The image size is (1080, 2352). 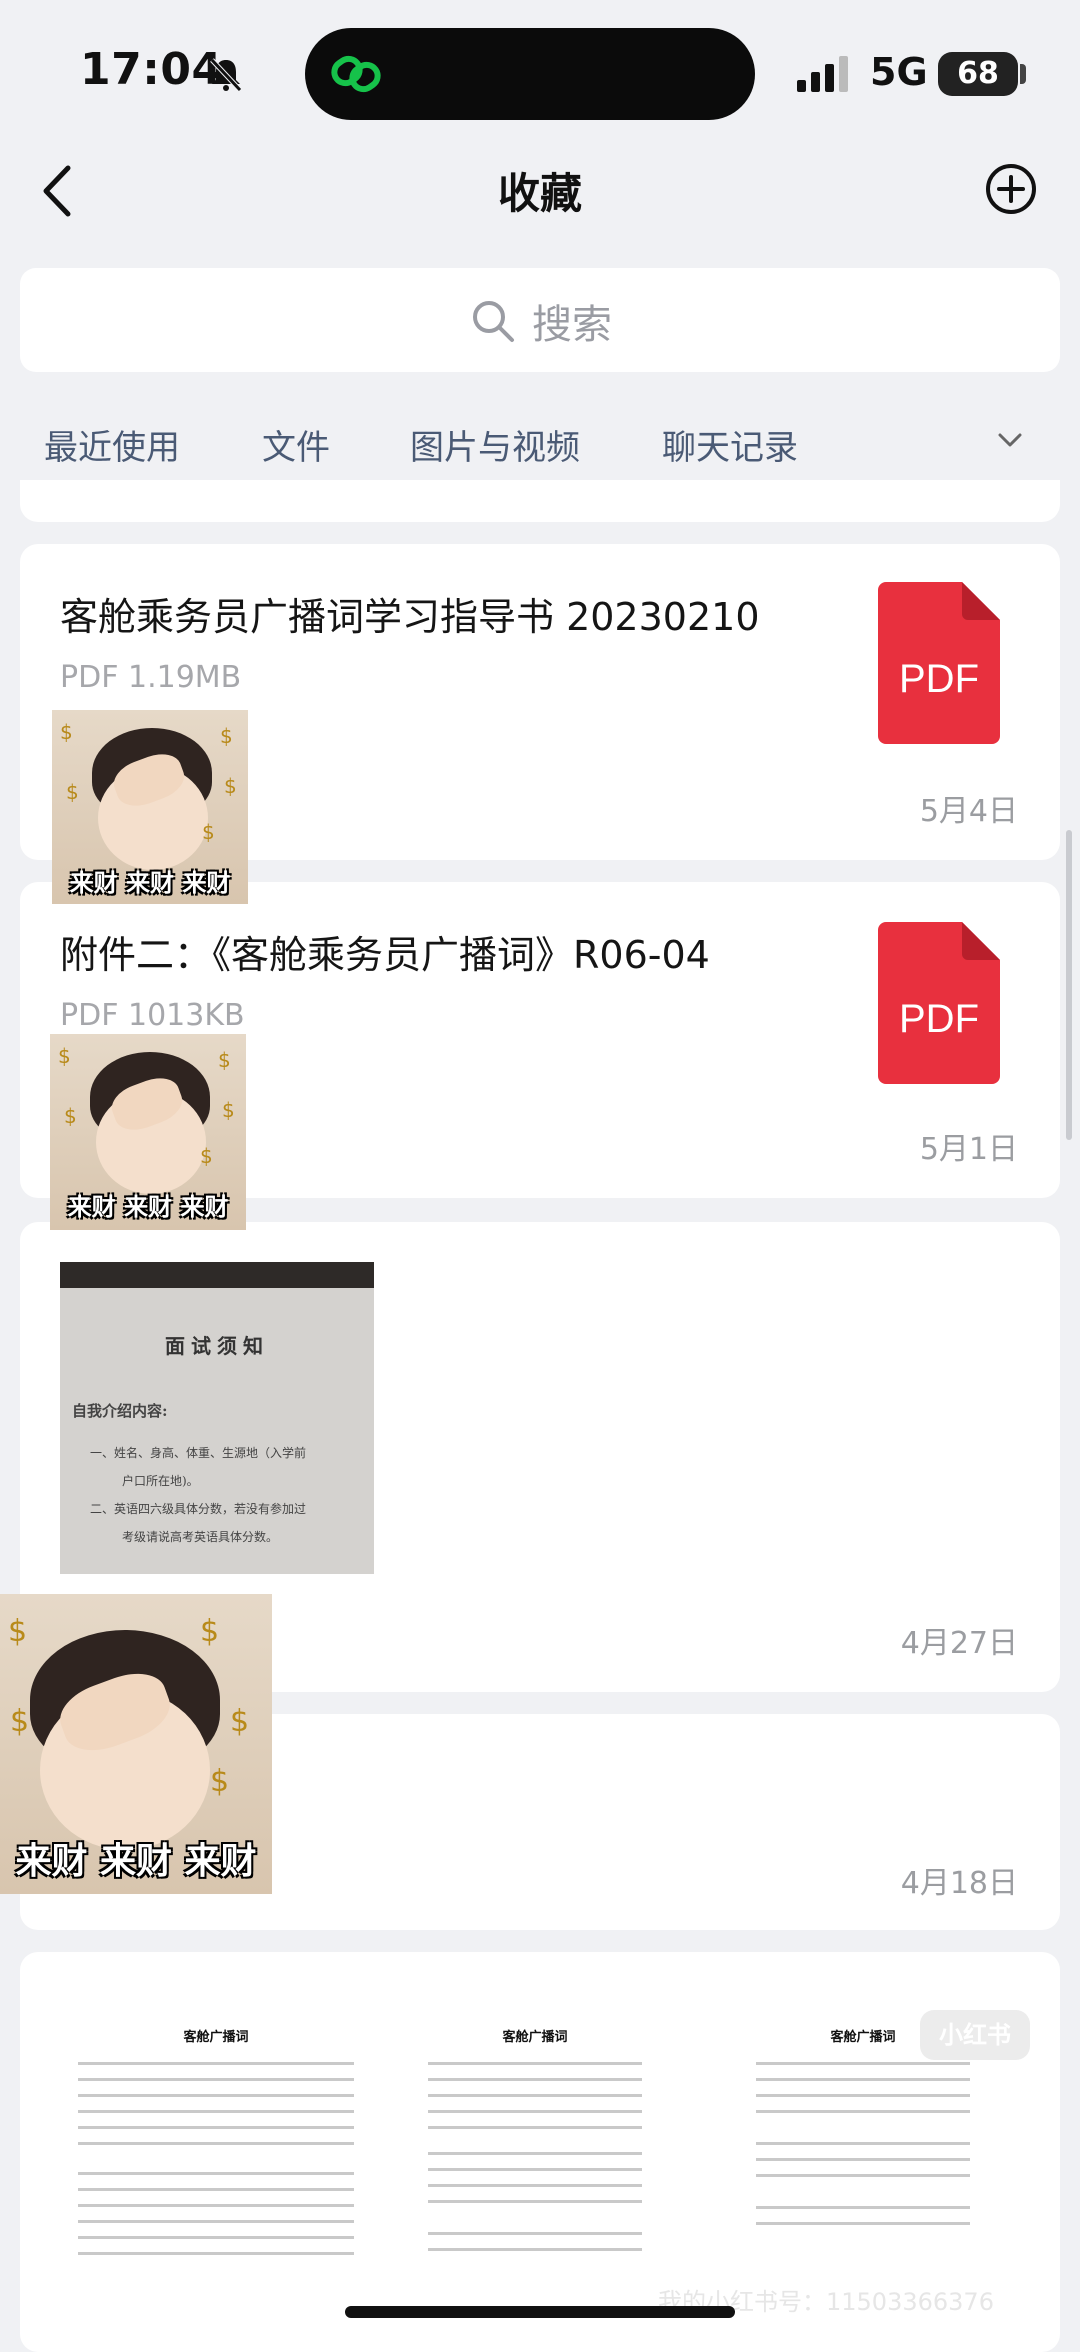 I want to click on doc-line: 自我介绍内容:, so click(x=120, y=1411).